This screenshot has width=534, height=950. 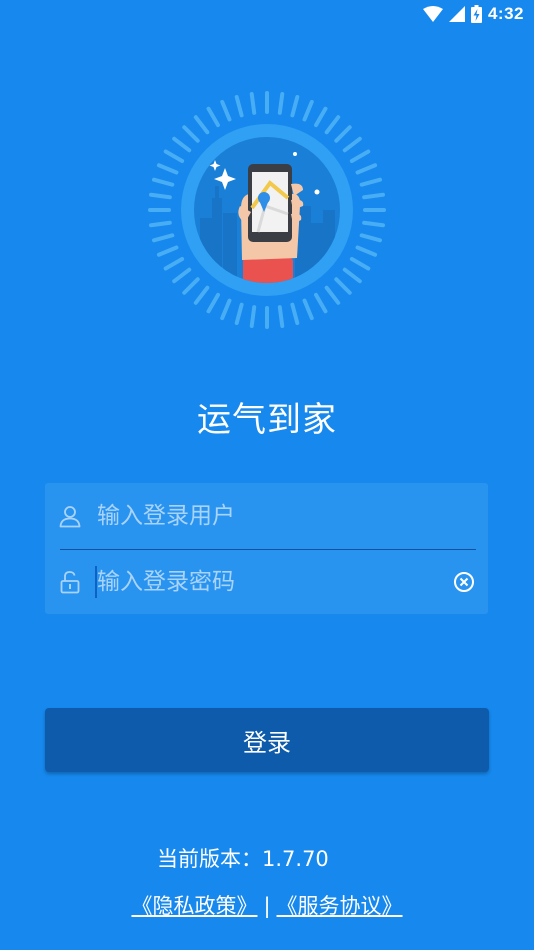 I want to click on user-icon, so click(x=70, y=516).